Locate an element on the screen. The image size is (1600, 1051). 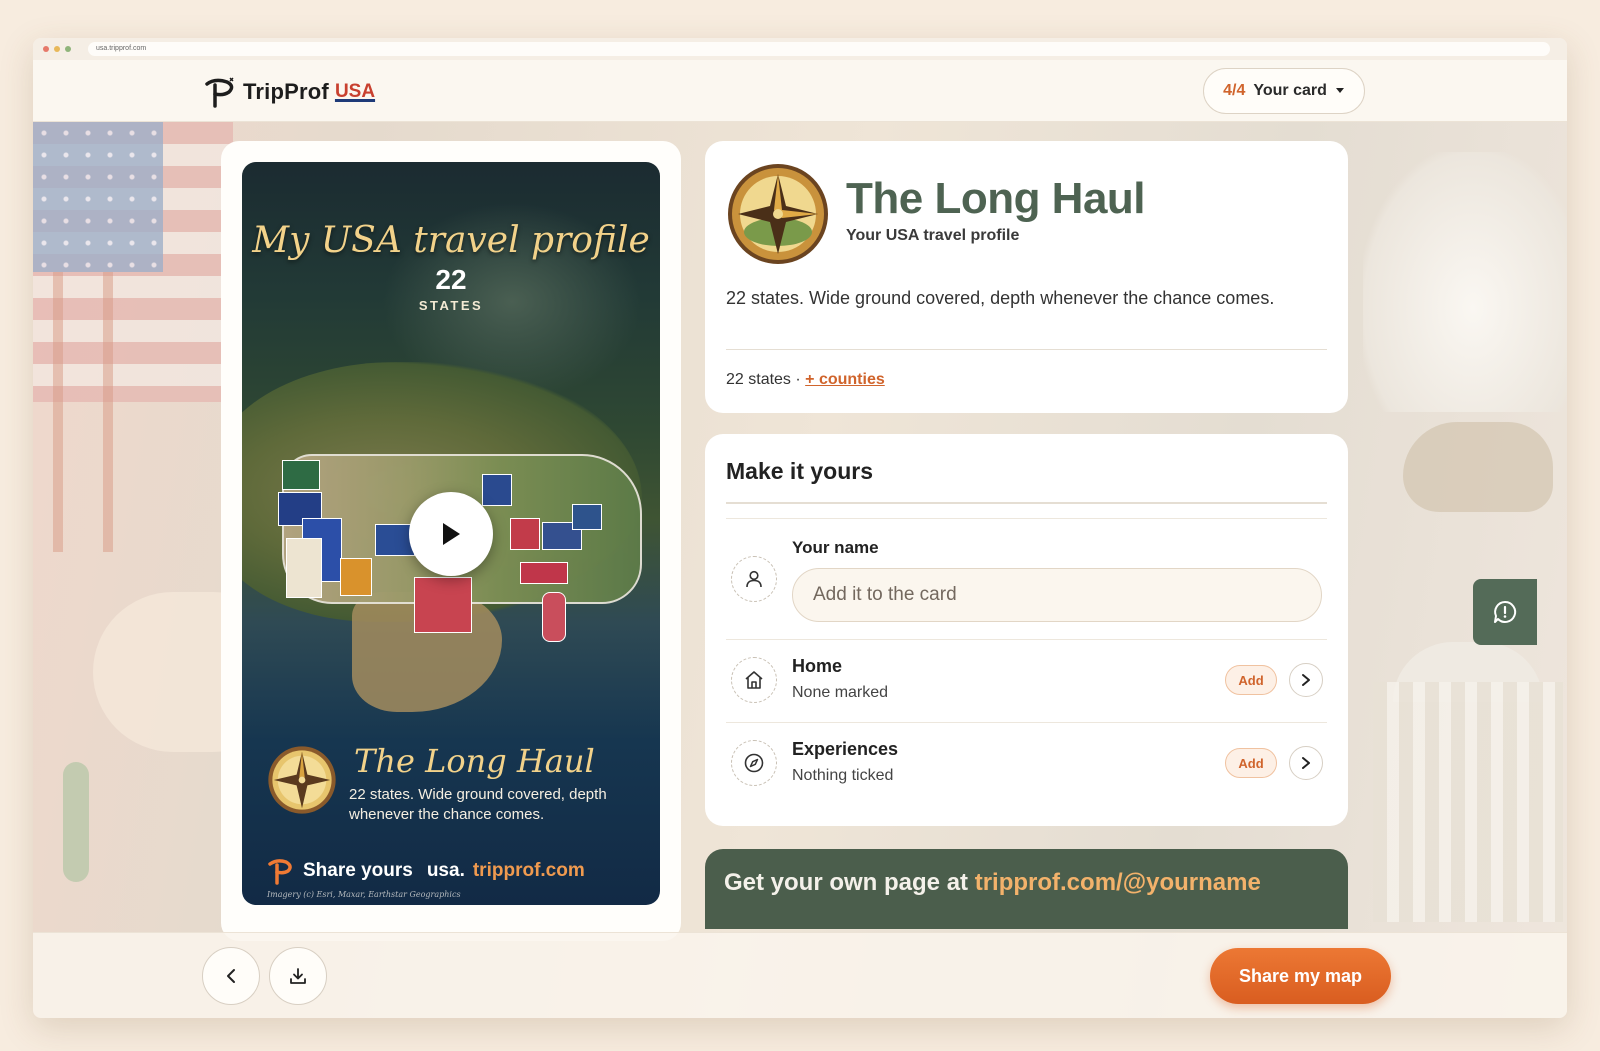
play-button is located at coordinates (451, 534).